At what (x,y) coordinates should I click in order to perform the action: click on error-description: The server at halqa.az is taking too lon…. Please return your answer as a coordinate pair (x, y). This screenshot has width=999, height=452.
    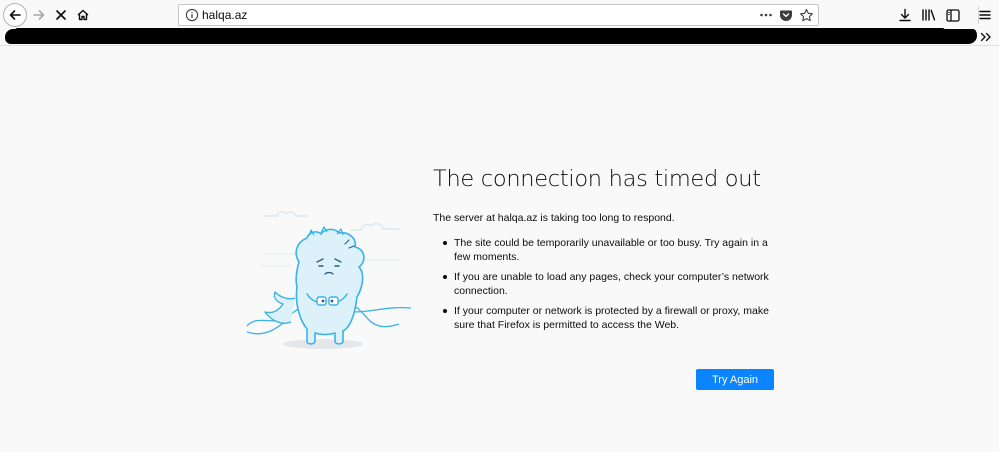
    Looking at the image, I should click on (554, 218).